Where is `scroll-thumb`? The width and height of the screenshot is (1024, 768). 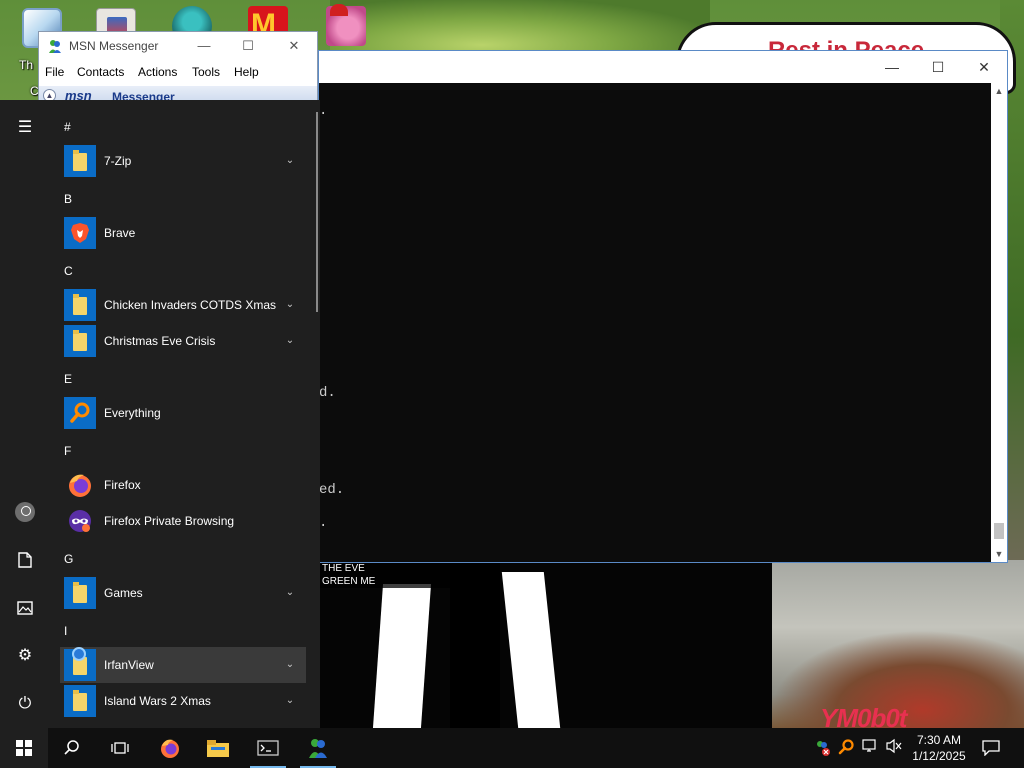
scroll-thumb is located at coordinates (999, 531).